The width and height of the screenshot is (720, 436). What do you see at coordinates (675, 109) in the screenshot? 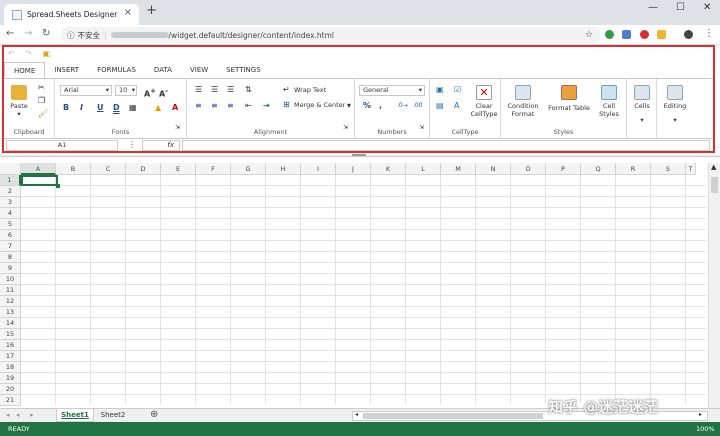
I see `editing-group-button: Editing ▾` at bounding box center [675, 109].